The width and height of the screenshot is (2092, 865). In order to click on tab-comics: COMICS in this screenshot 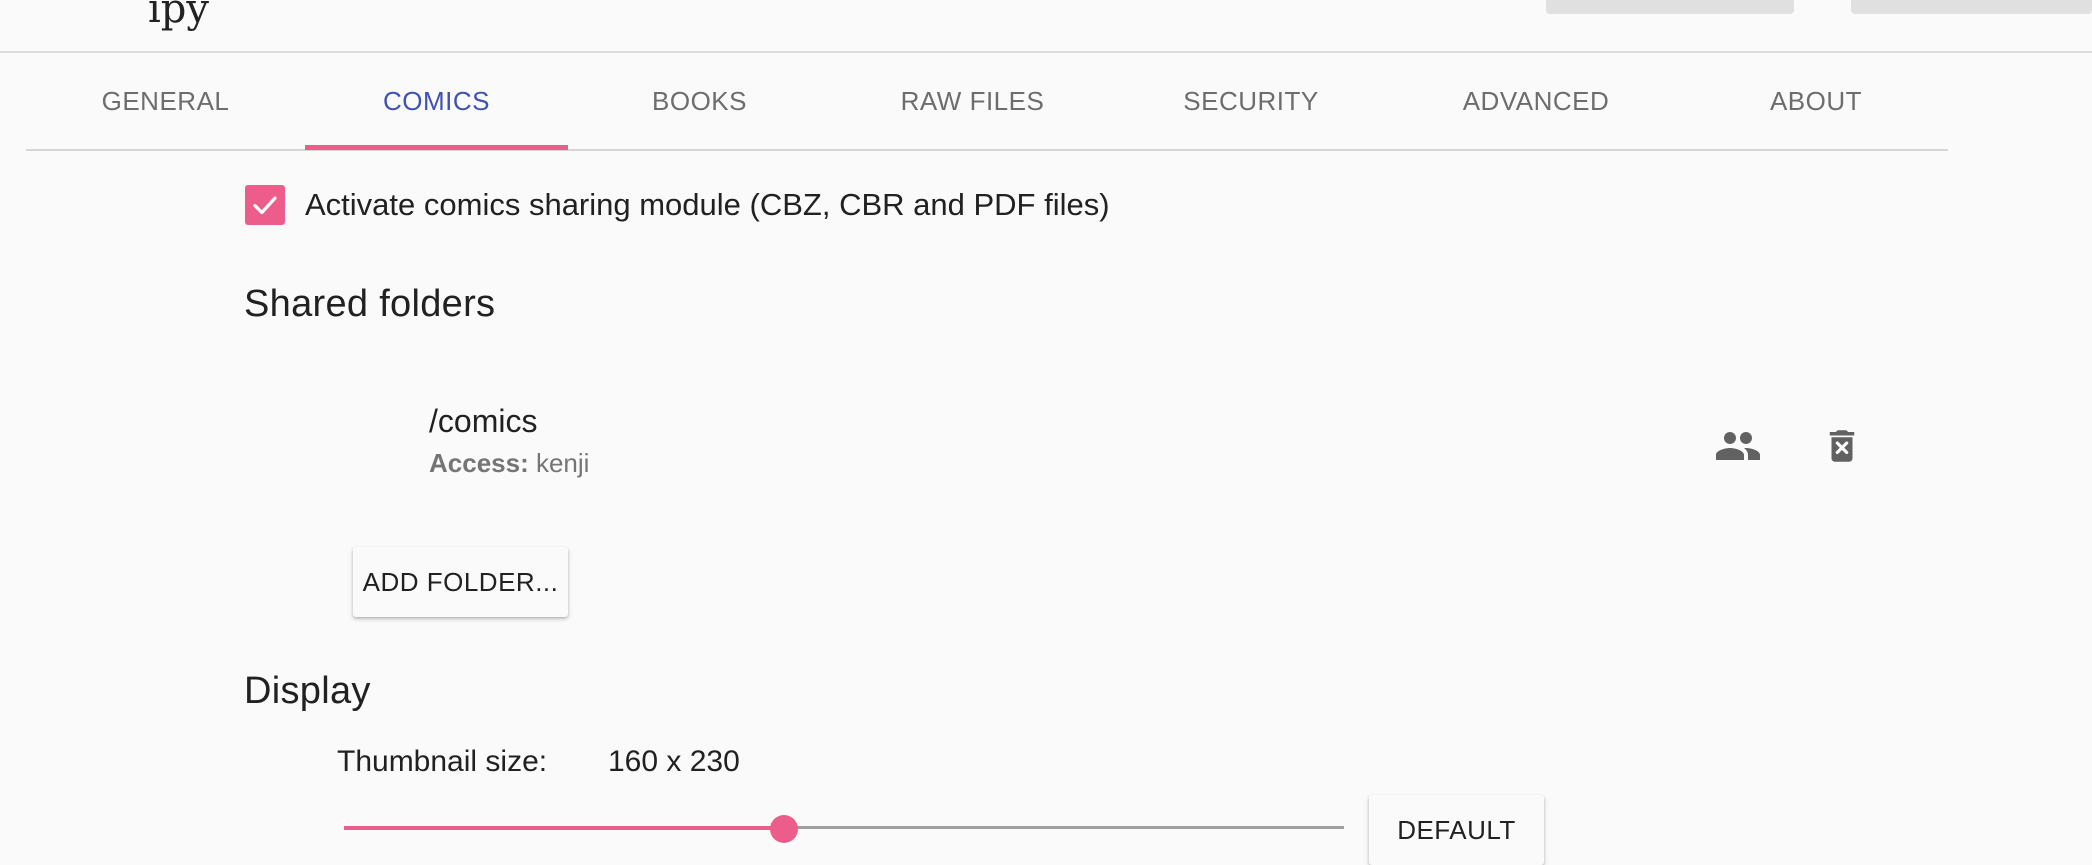, I will do `click(436, 101)`.